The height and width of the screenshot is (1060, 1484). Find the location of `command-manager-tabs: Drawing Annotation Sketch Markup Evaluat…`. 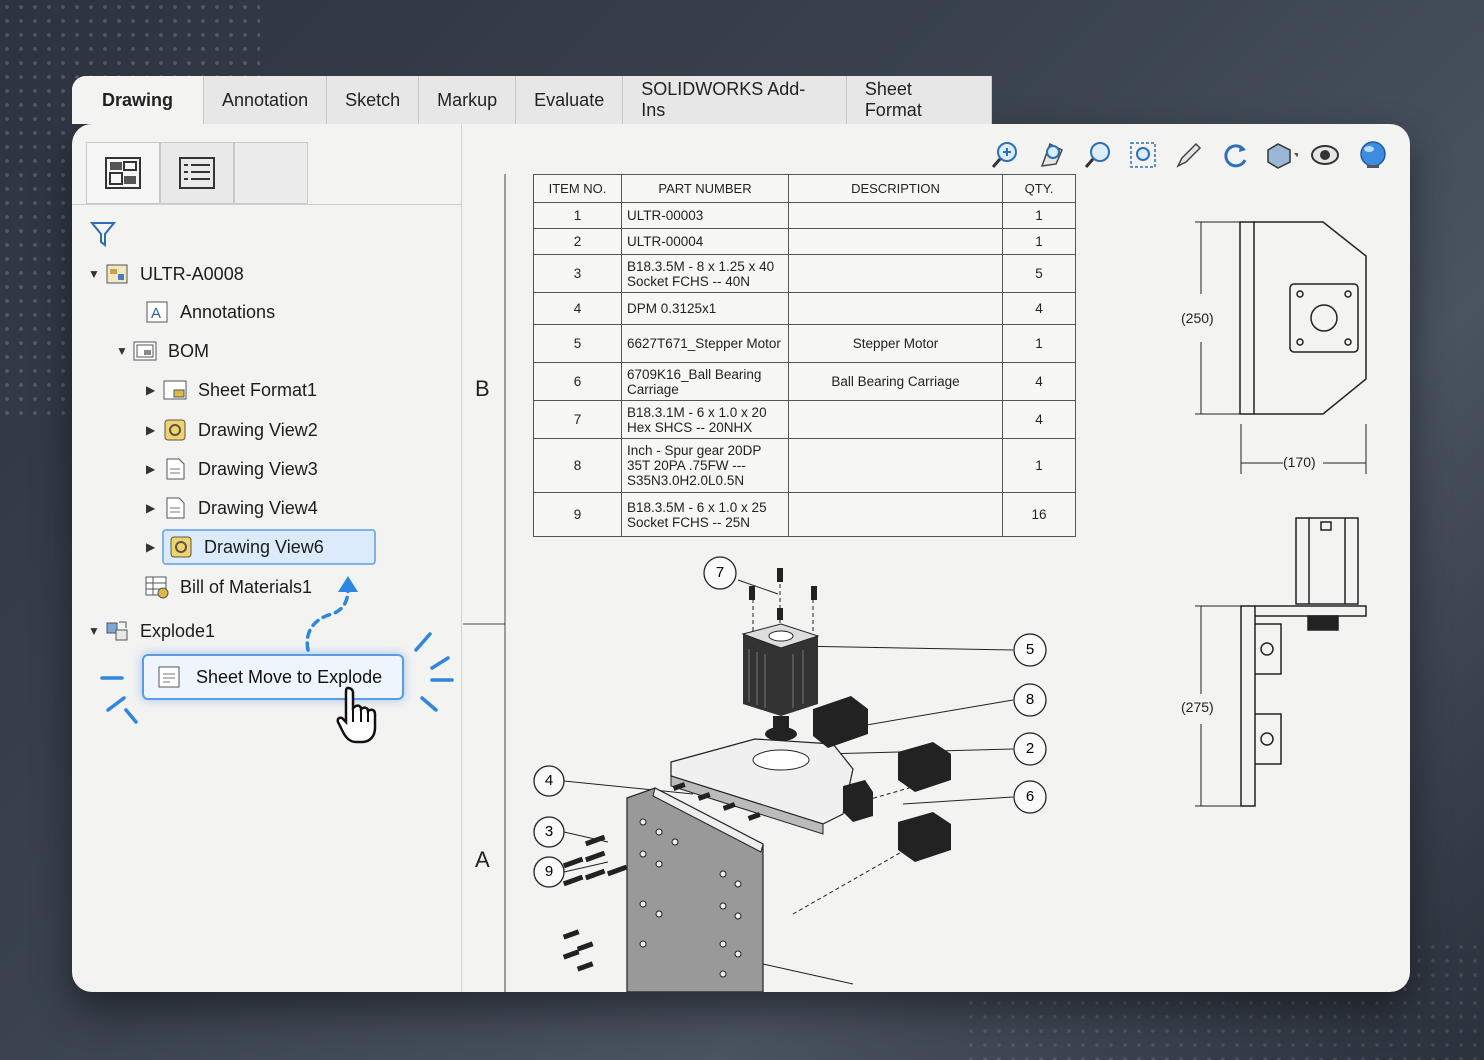

command-manager-tabs: Drawing Annotation Sketch Markup Evaluat… is located at coordinates (532, 100).